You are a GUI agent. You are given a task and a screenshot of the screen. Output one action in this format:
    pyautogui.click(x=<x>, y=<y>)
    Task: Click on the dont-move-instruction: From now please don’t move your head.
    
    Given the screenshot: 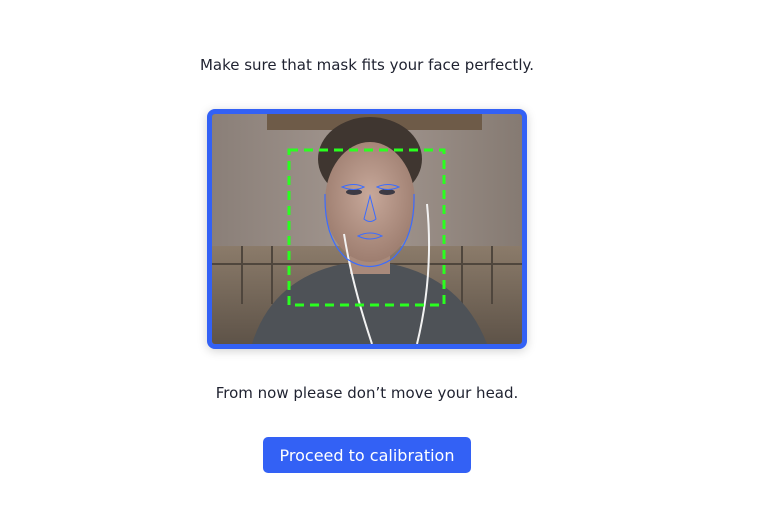 What is the action you would take?
    pyautogui.click(x=367, y=393)
    